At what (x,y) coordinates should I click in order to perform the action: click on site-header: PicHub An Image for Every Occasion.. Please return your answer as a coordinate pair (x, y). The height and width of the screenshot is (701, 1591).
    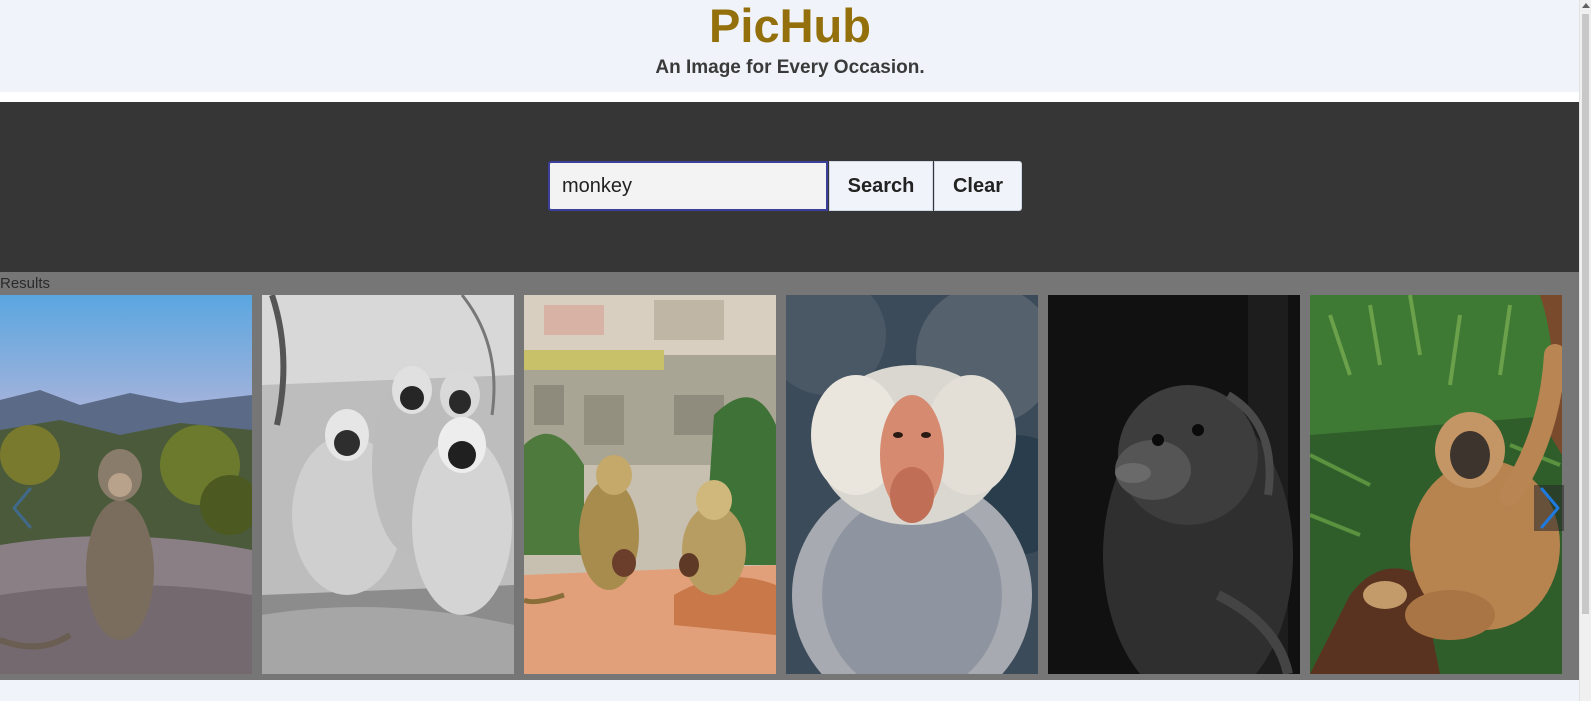
    Looking at the image, I should click on (790, 46).